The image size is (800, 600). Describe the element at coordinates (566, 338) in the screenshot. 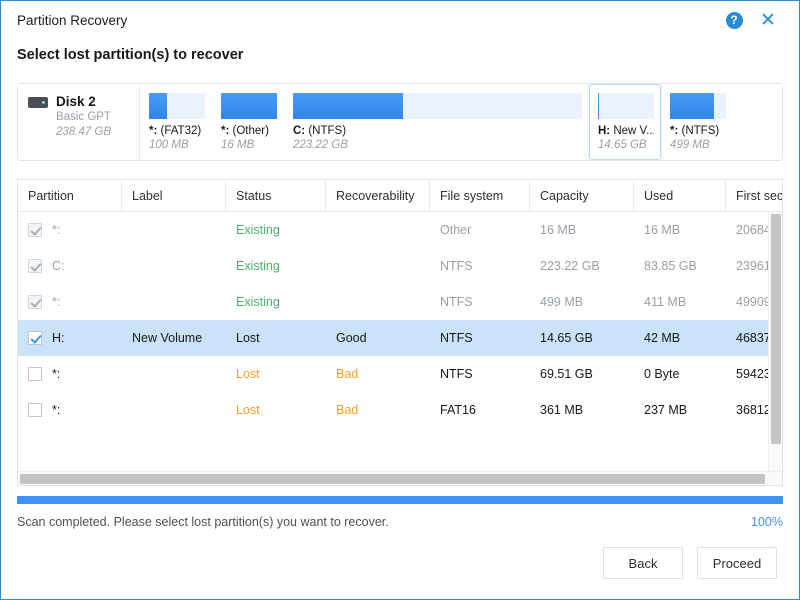

I see `cell-capacity: 14.65 GB` at that location.